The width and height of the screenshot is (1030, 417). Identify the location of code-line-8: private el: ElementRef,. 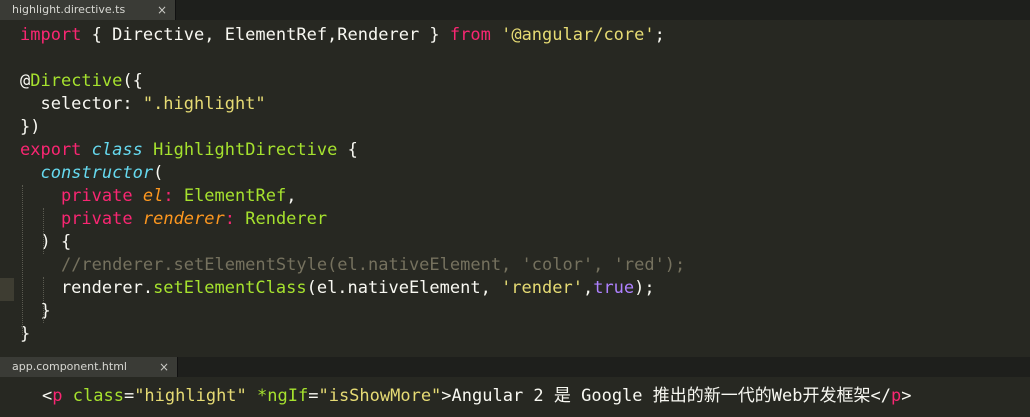
(515, 196).